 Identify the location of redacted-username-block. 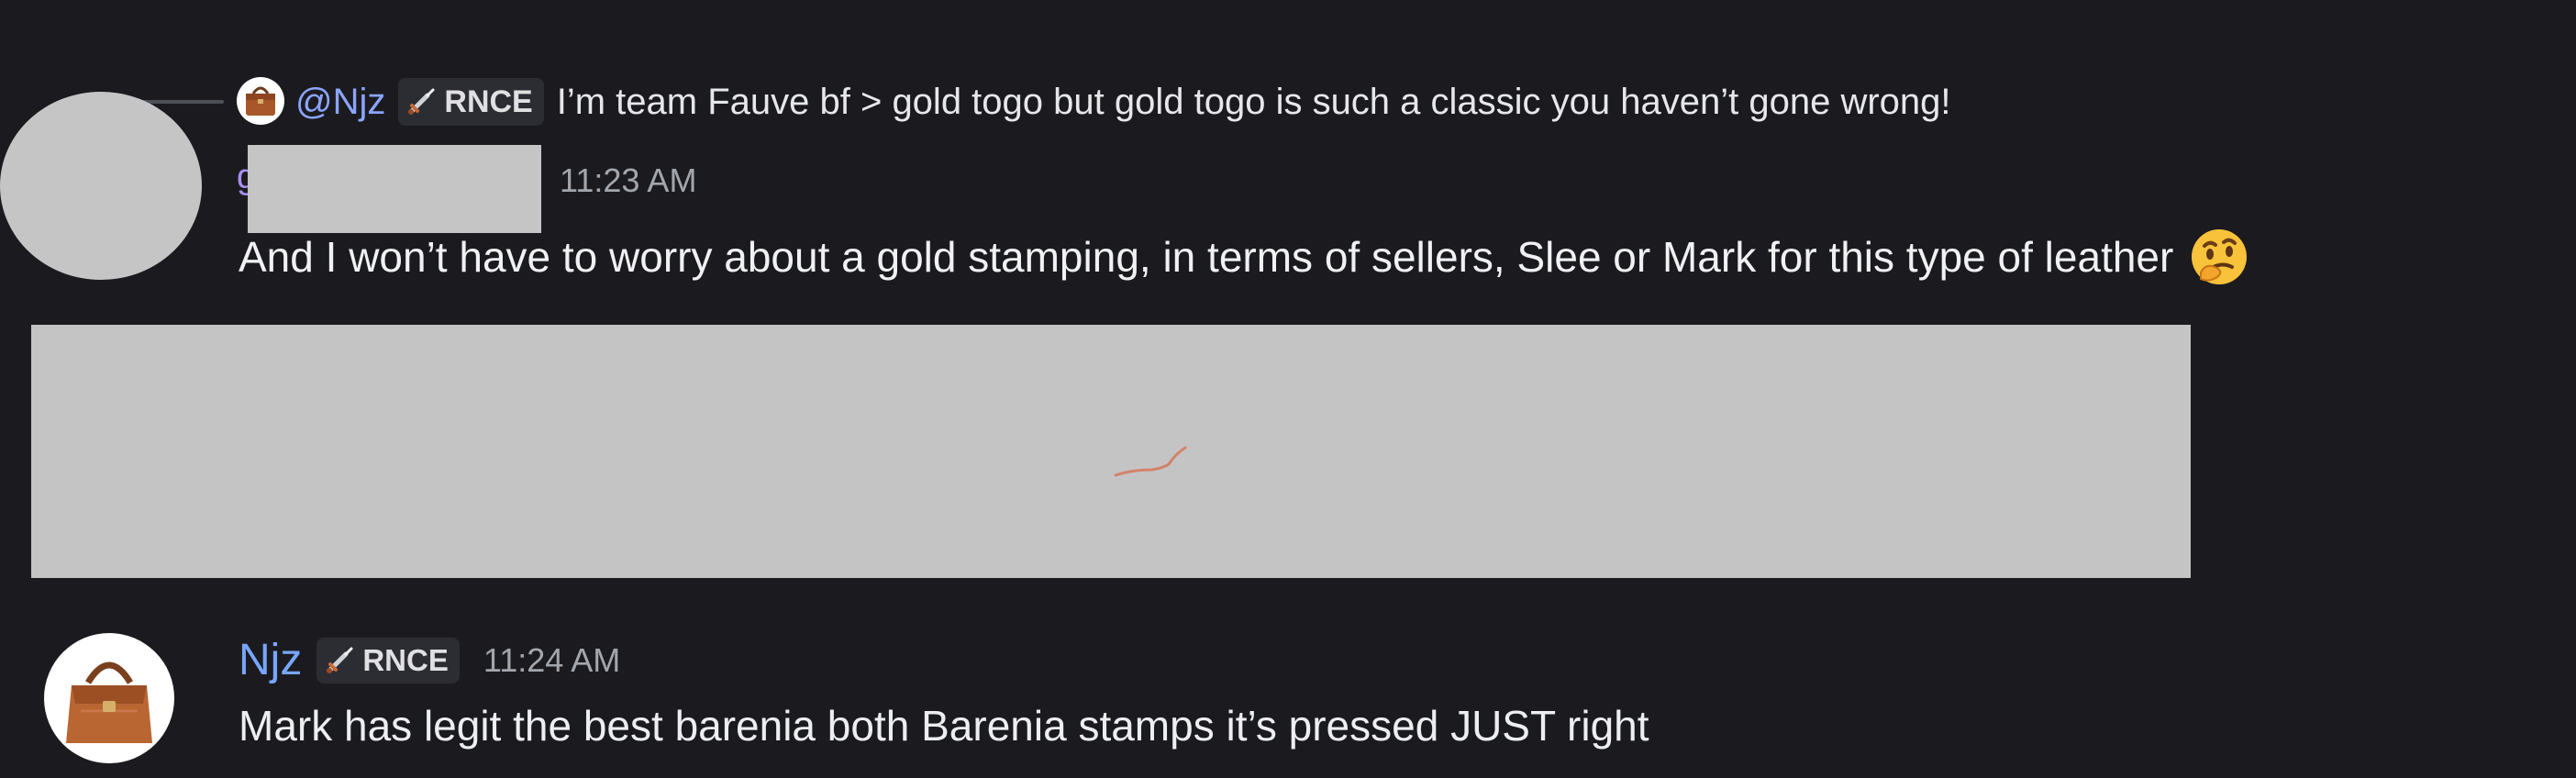
(394, 189).